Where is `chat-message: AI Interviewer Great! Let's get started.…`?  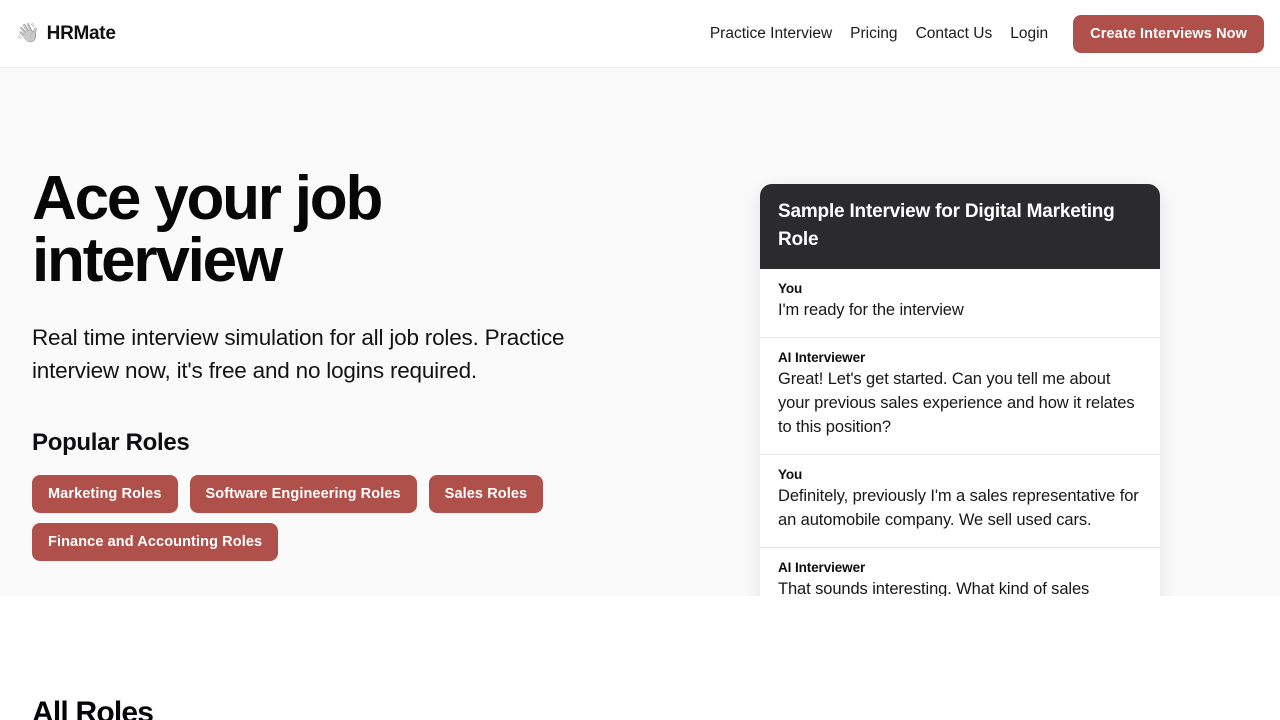
chat-message: AI Interviewer Great! Let's get started.… is located at coordinates (960, 396).